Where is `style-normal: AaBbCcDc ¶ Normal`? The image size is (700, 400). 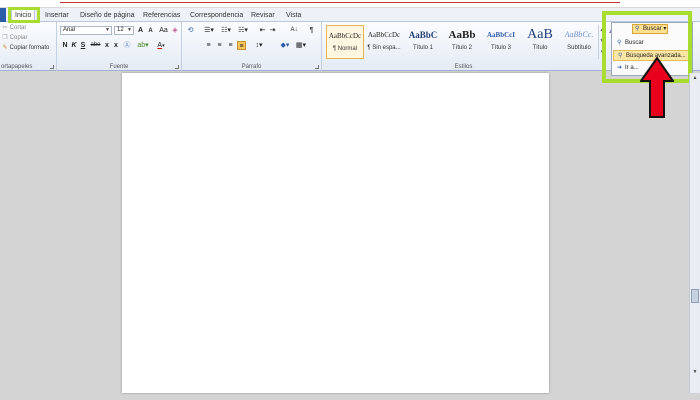
style-normal: AaBbCcDc ¶ Normal is located at coordinates (345, 42).